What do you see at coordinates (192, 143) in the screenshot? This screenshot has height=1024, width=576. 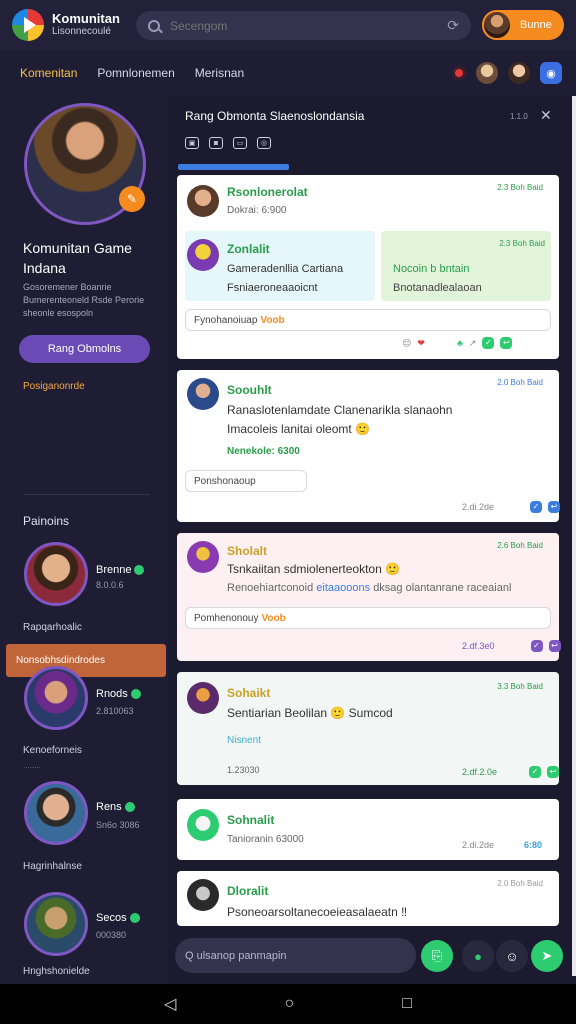 I see `image-icon: ▣` at bounding box center [192, 143].